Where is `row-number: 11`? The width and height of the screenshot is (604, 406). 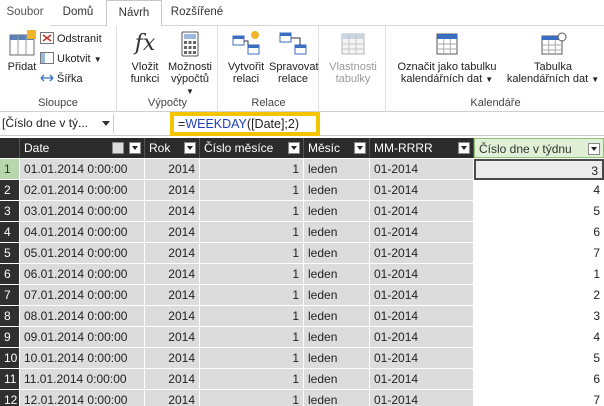
row-number: 11 is located at coordinates (10, 379).